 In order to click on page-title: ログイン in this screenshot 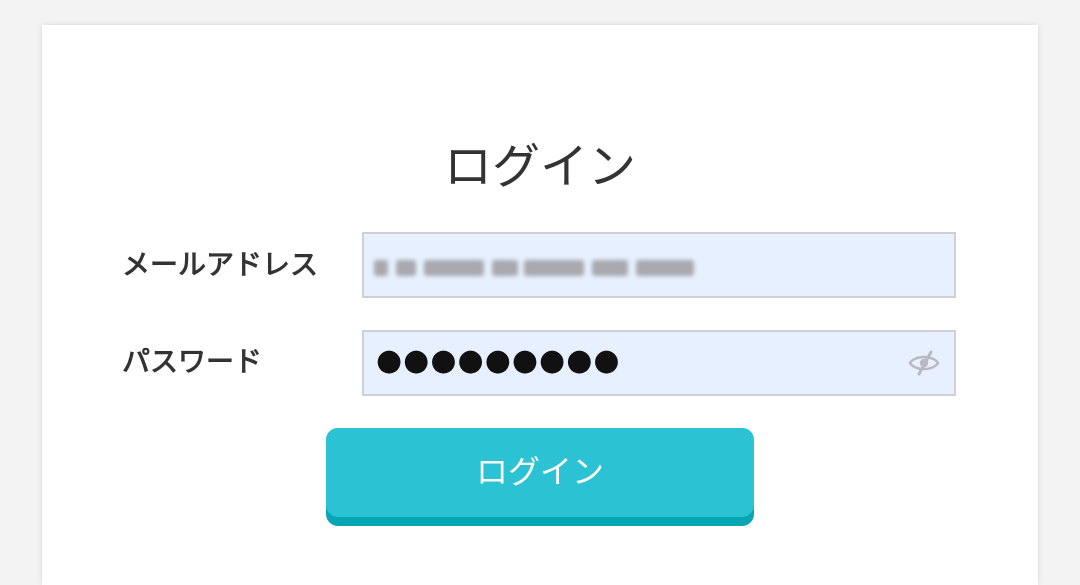, I will do `click(539, 167)`.